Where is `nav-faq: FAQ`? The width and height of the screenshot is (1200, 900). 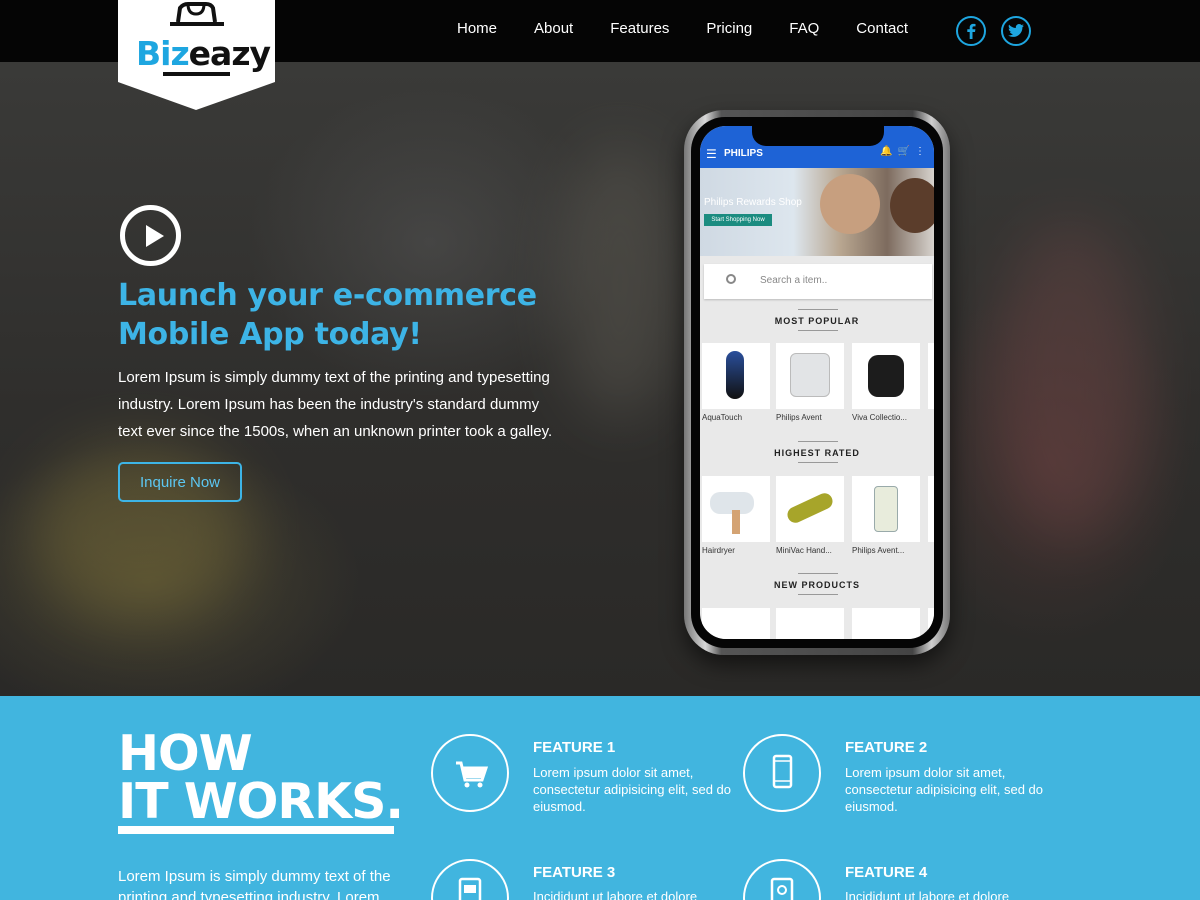
nav-faq: FAQ is located at coordinates (804, 28).